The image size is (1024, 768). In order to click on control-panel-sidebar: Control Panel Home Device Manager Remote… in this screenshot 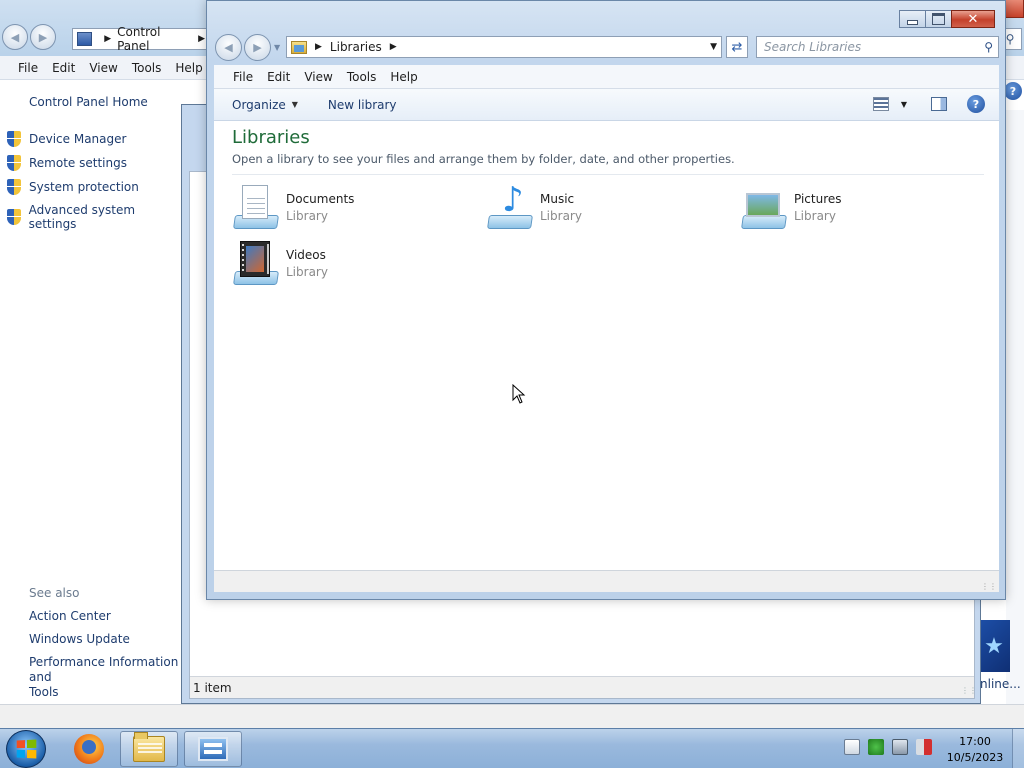, I will do `click(91, 391)`.